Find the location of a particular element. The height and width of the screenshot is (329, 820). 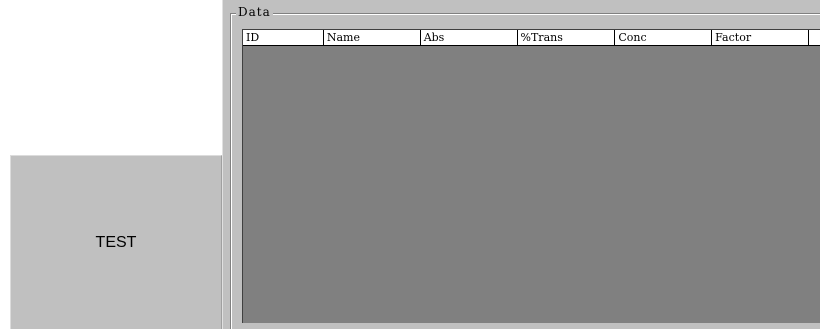

column-header-name: Name is located at coordinates (372, 38).